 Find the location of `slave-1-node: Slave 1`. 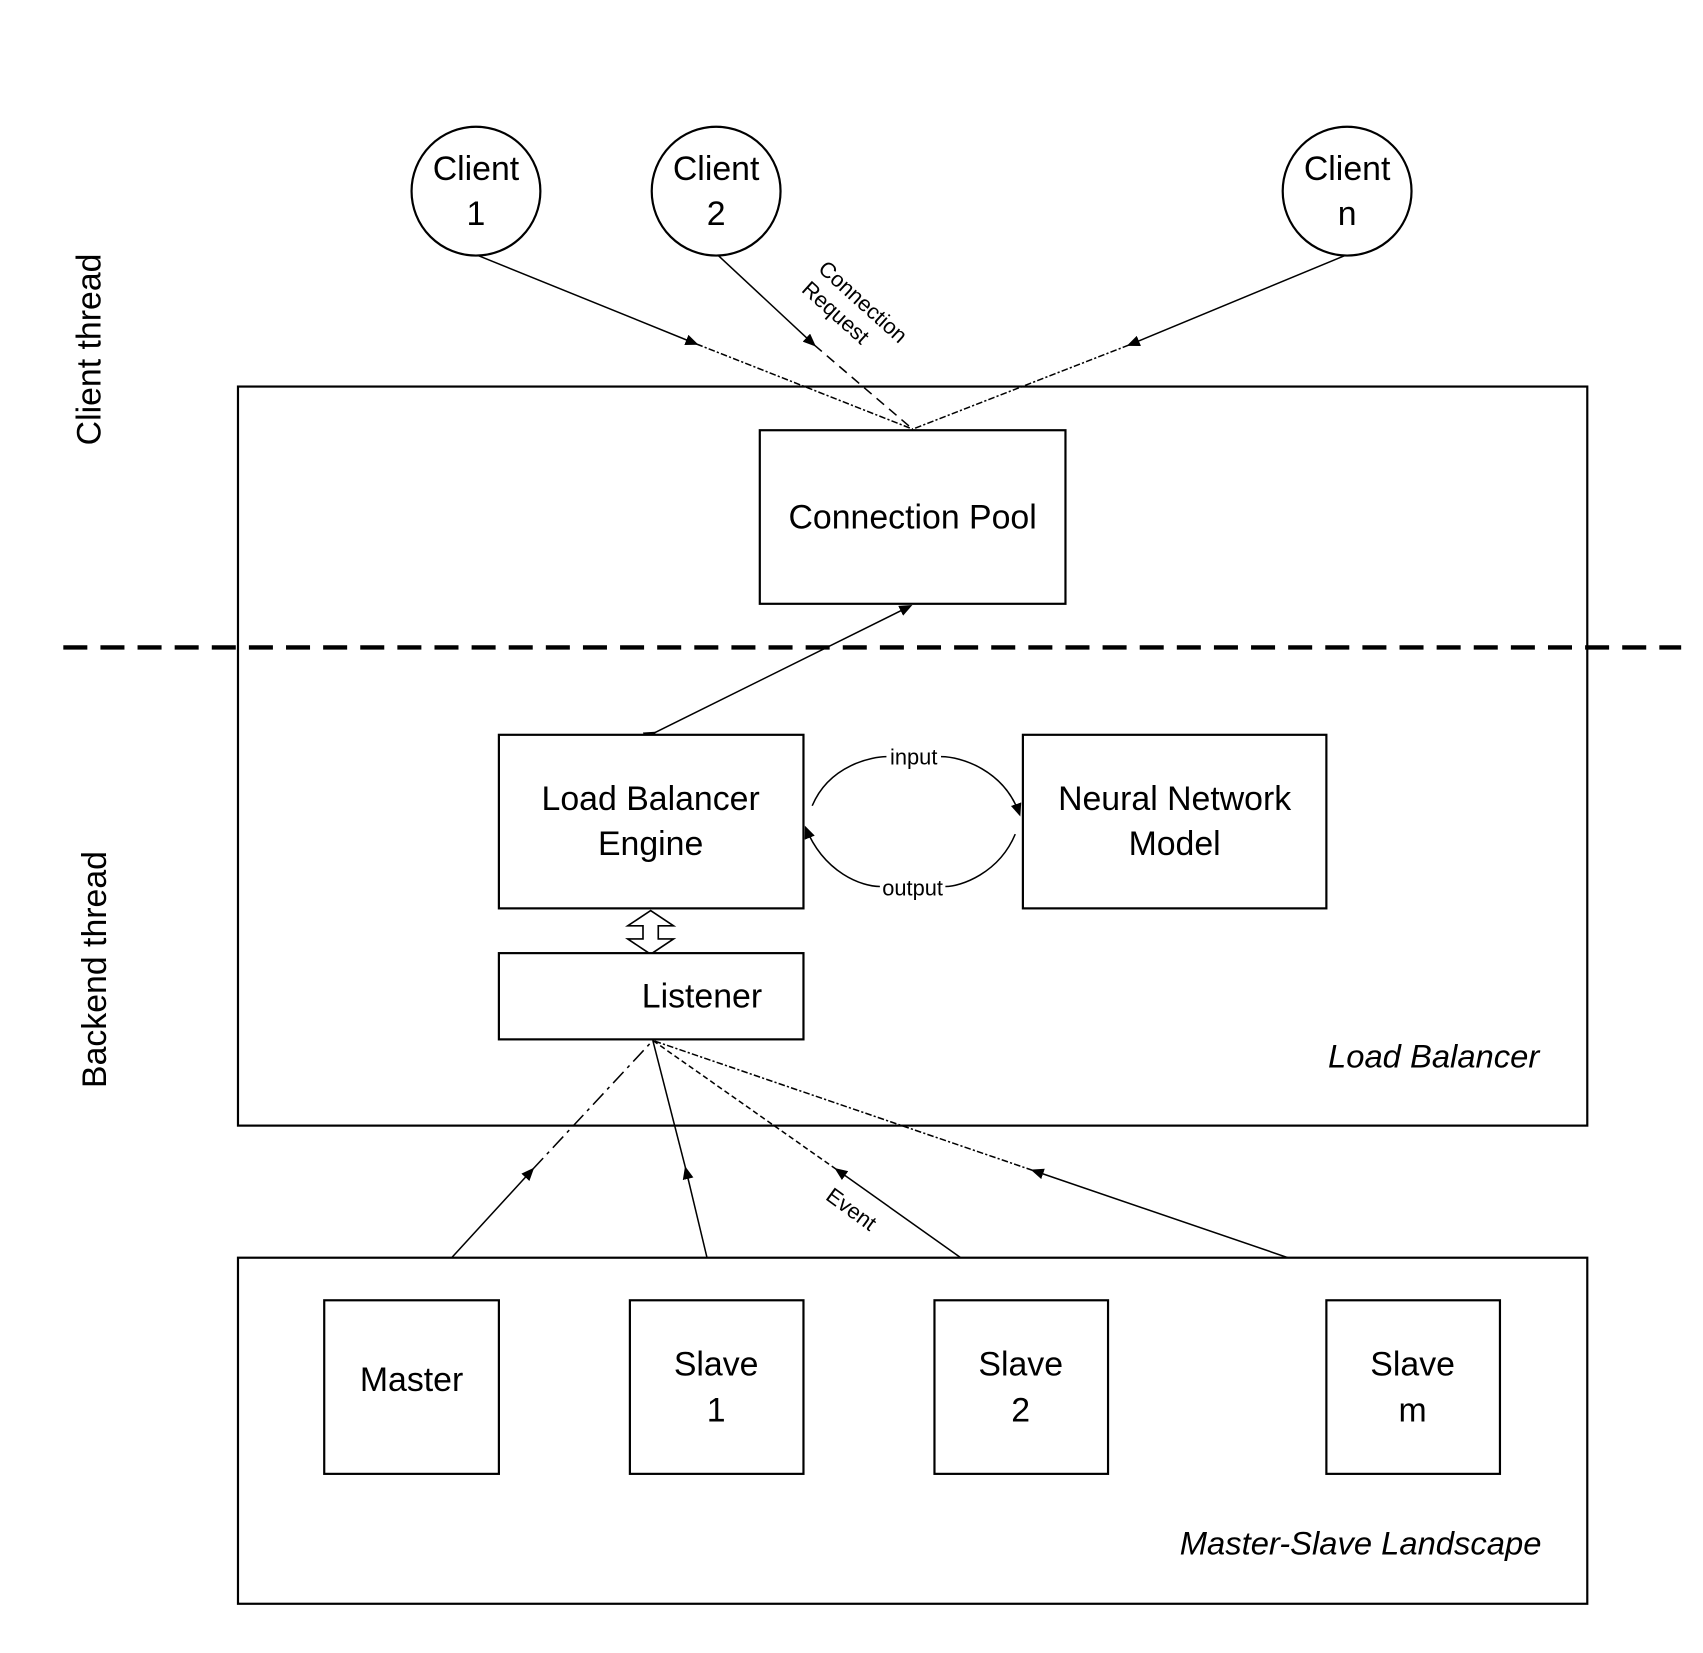

slave-1-node: Slave 1 is located at coordinates (716, 1387).